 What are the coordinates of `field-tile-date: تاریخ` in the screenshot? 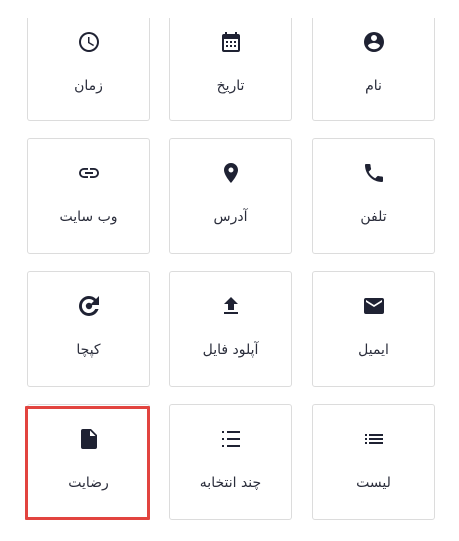 It's located at (230, 69).